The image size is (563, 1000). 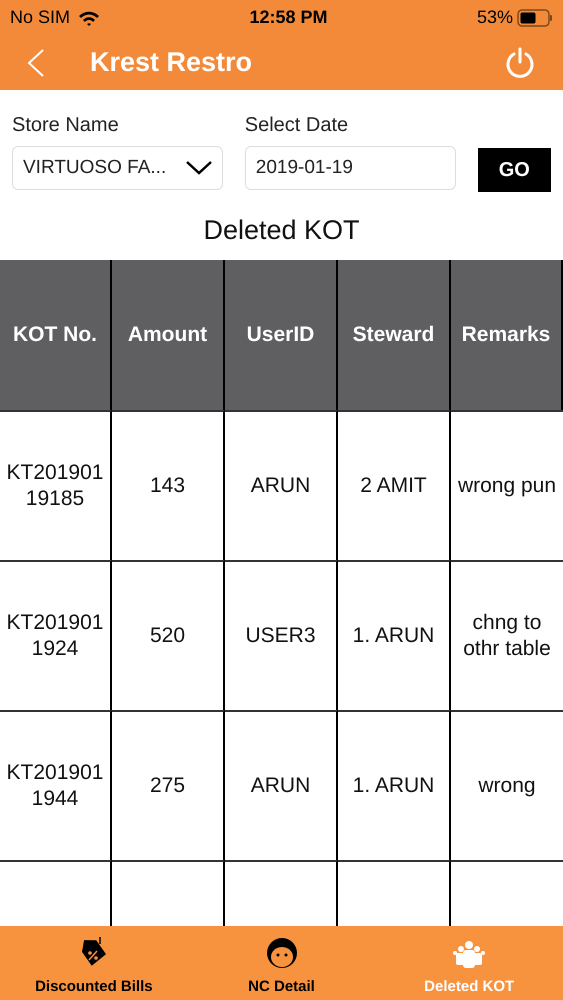 What do you see at coordinates (494, 17) in the screenshot?
I see `battery-text: 53%` at bounding box center [494, 17].